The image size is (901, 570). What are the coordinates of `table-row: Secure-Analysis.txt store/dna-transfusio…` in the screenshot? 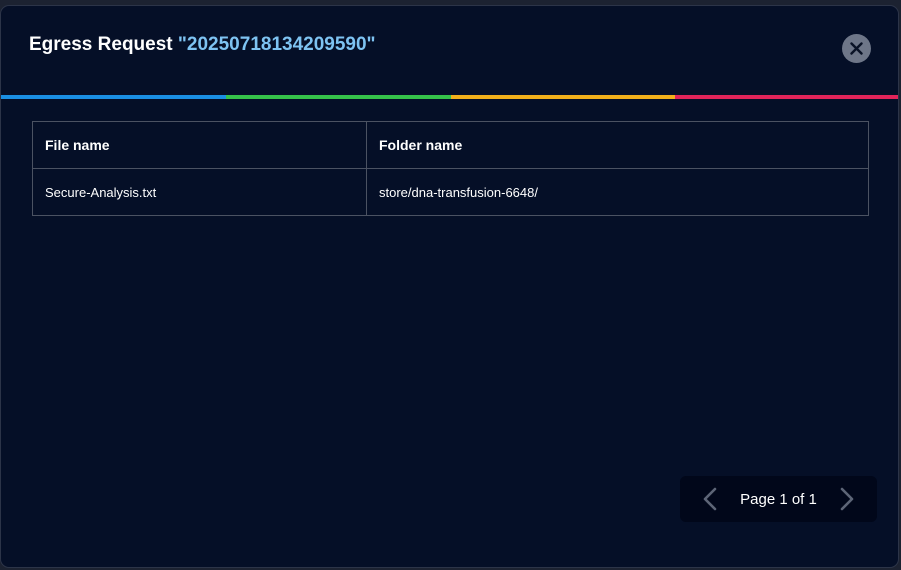 It's located at (450, 192).